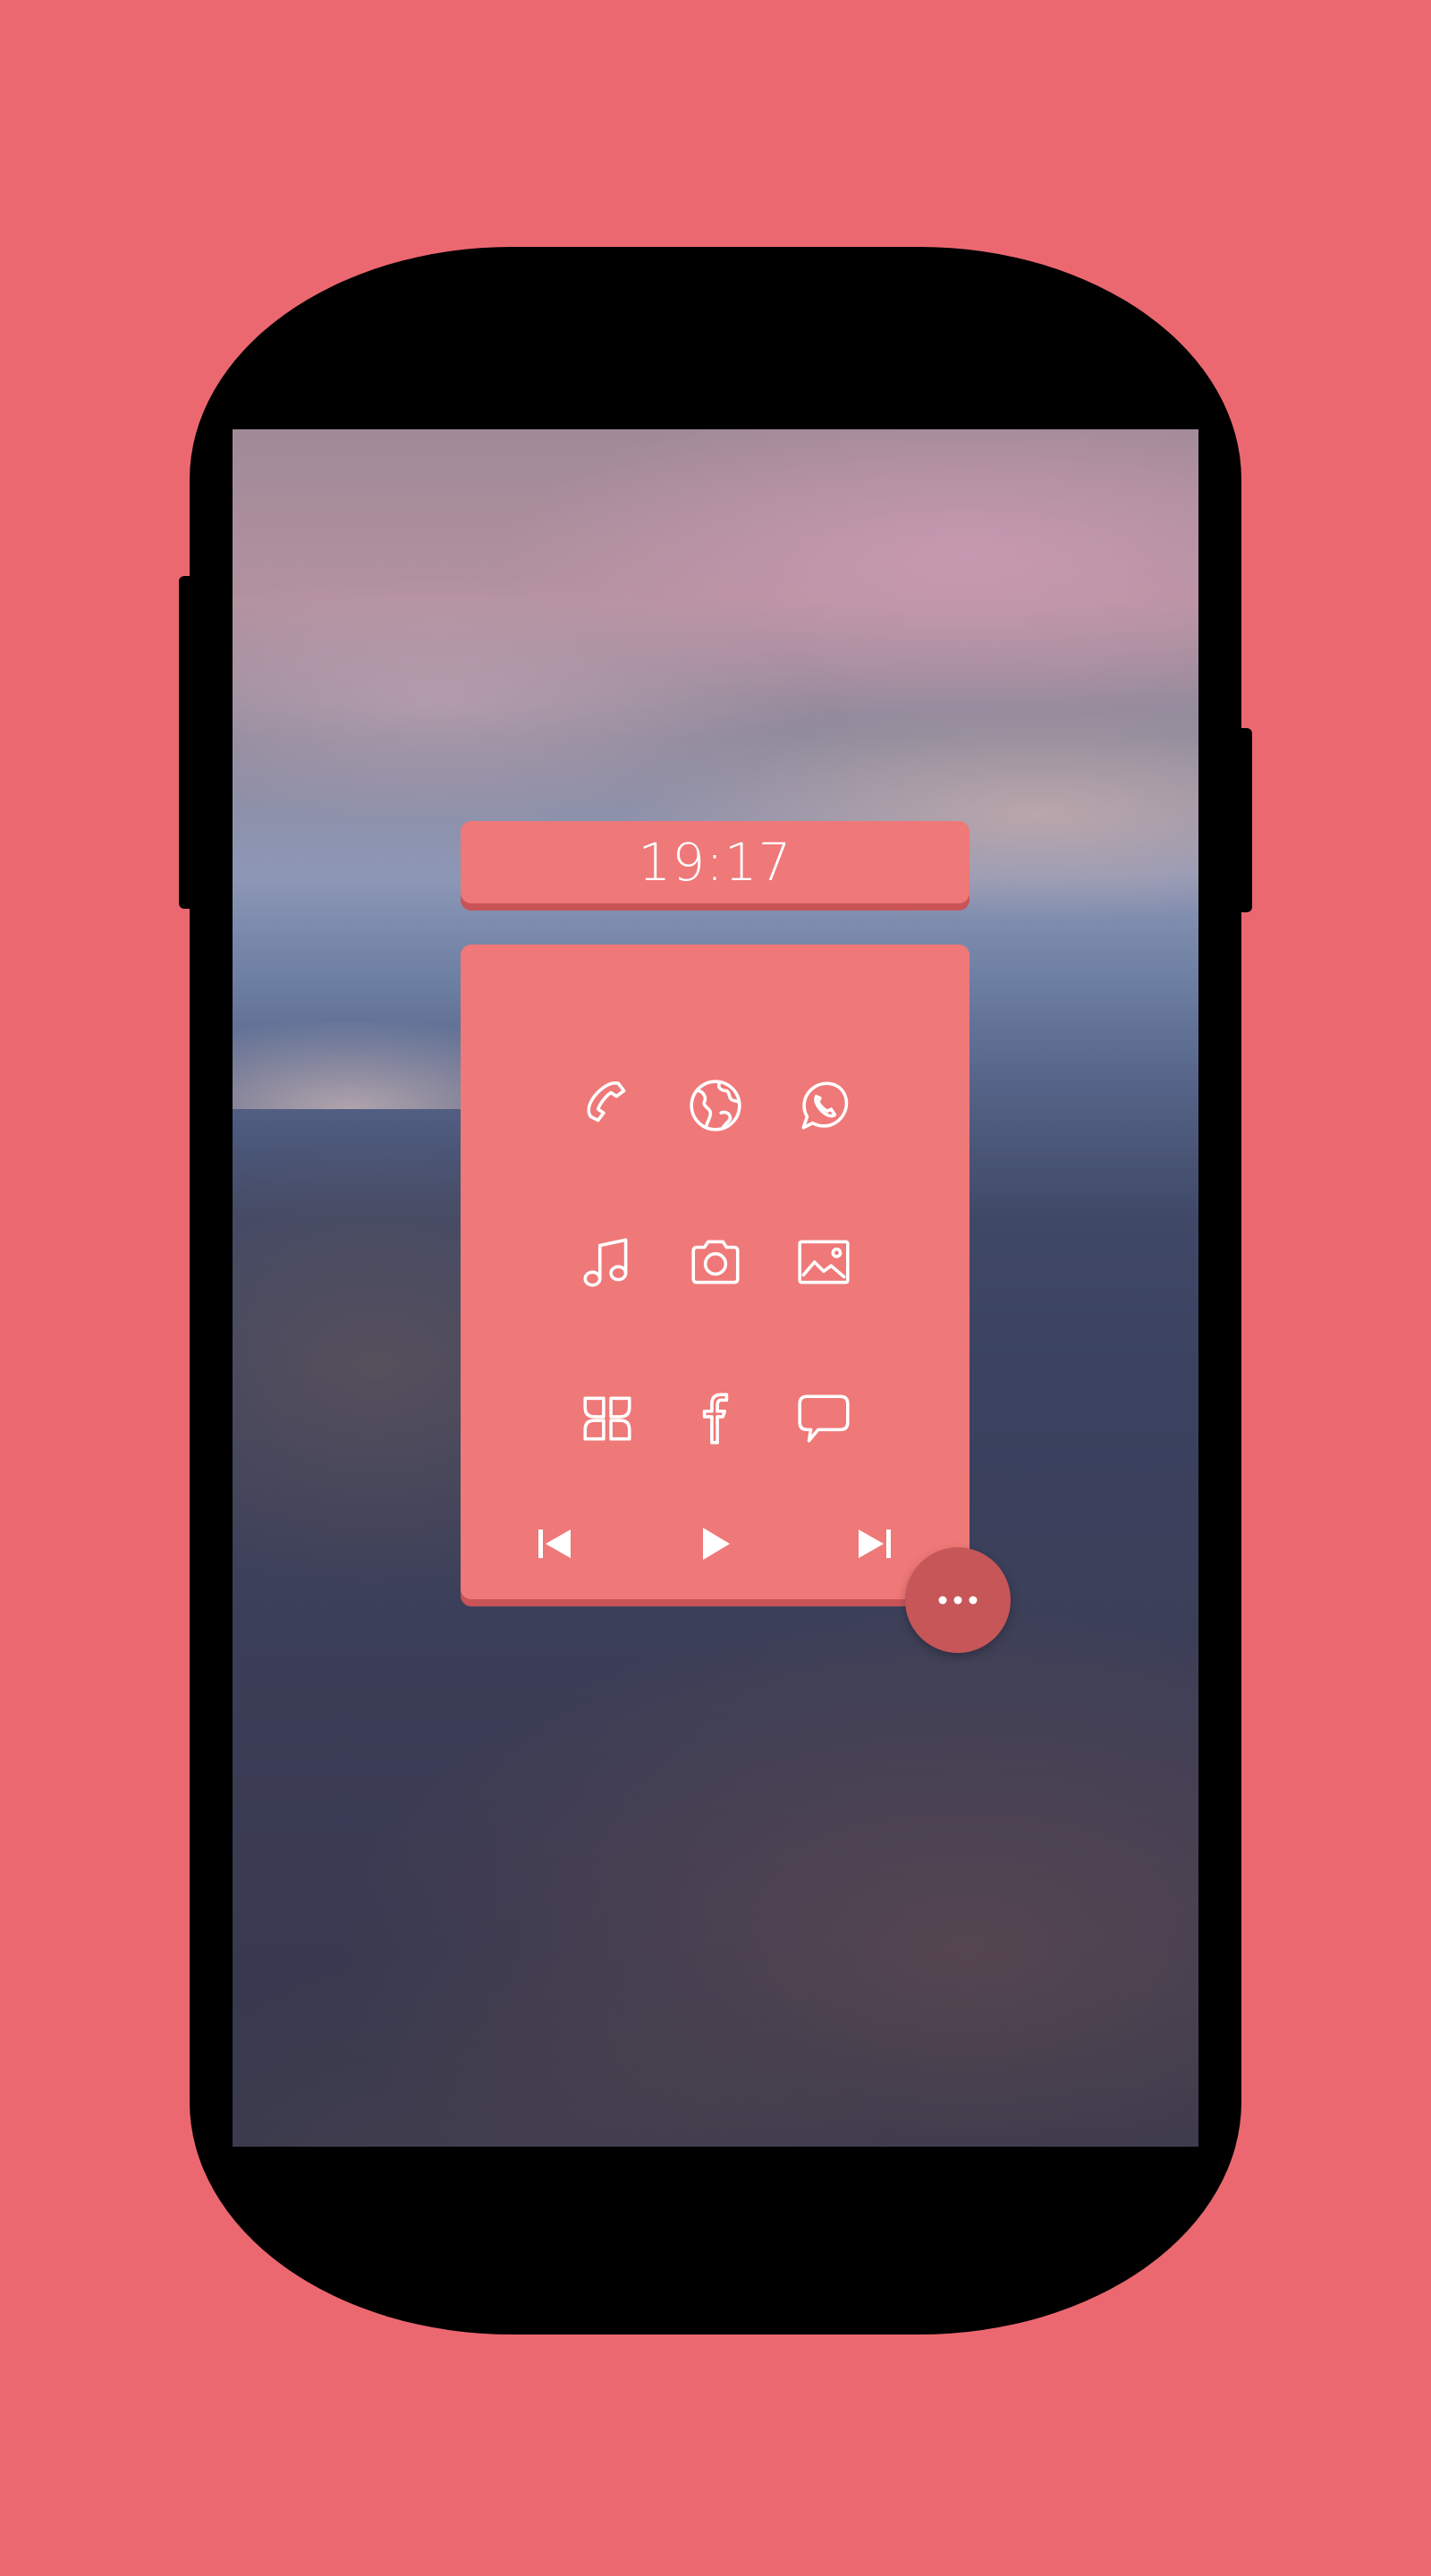 The height and width of the screenshot is (2576, 1431). I want to click on facebook-icon, so click(716, 1419).